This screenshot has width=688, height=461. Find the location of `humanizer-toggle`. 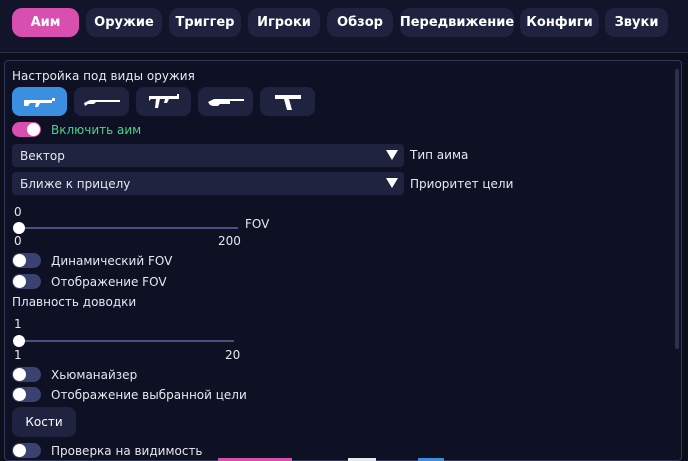

humanizer-toggle is located at coordinates (26, 374).